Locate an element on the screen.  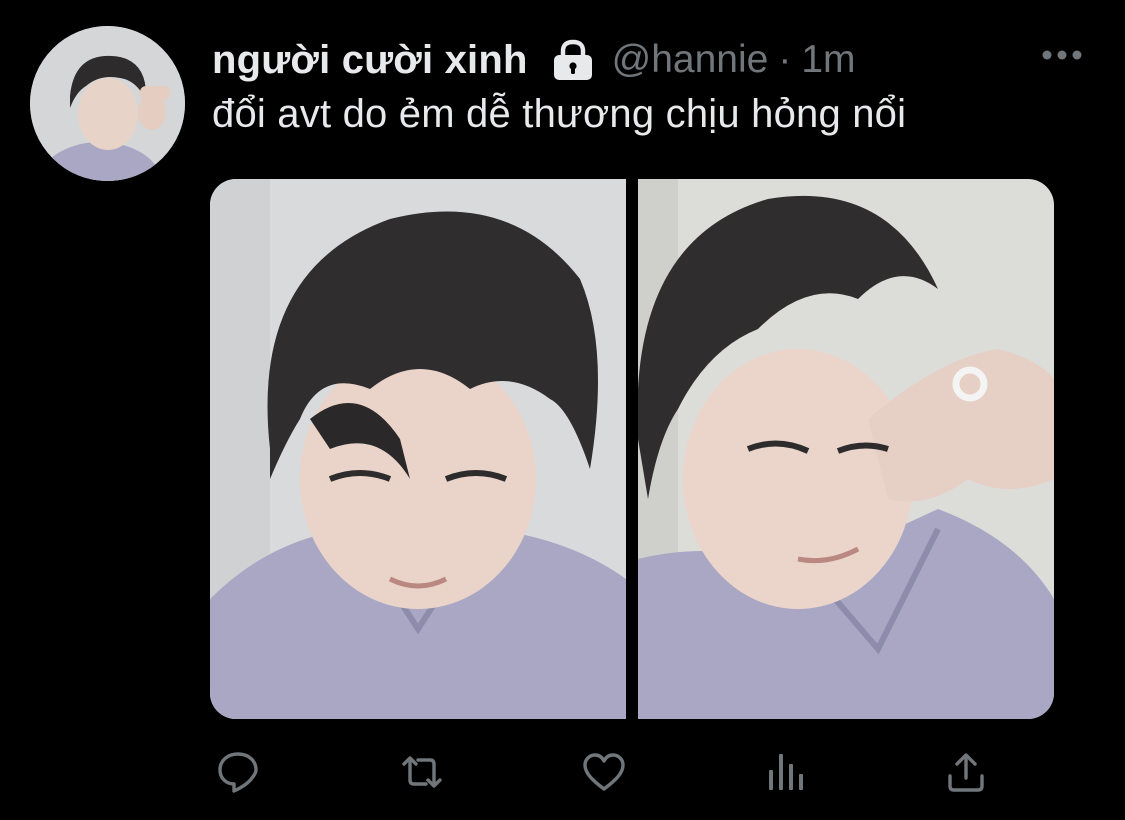
avatar is located at coordinates (107, 103).